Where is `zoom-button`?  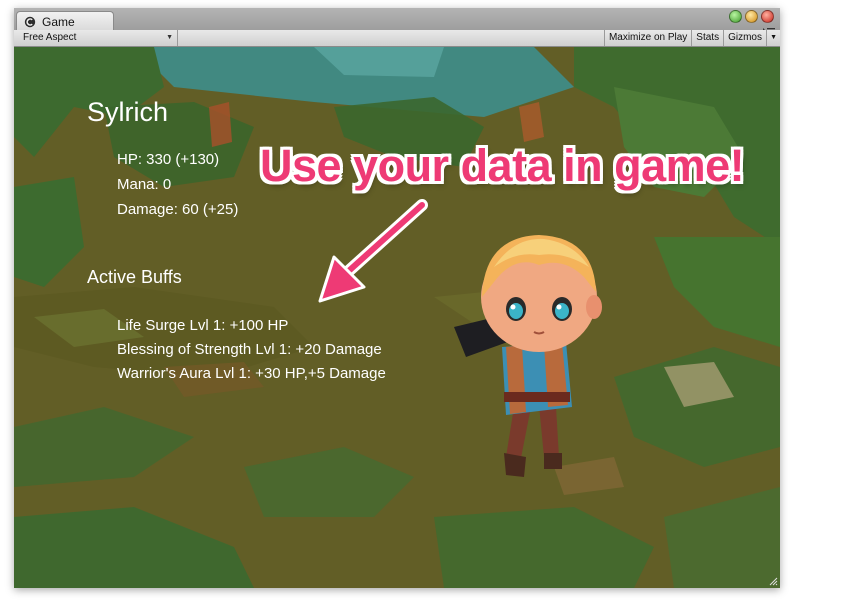 zoom-button is located at coordinates (751, 16).